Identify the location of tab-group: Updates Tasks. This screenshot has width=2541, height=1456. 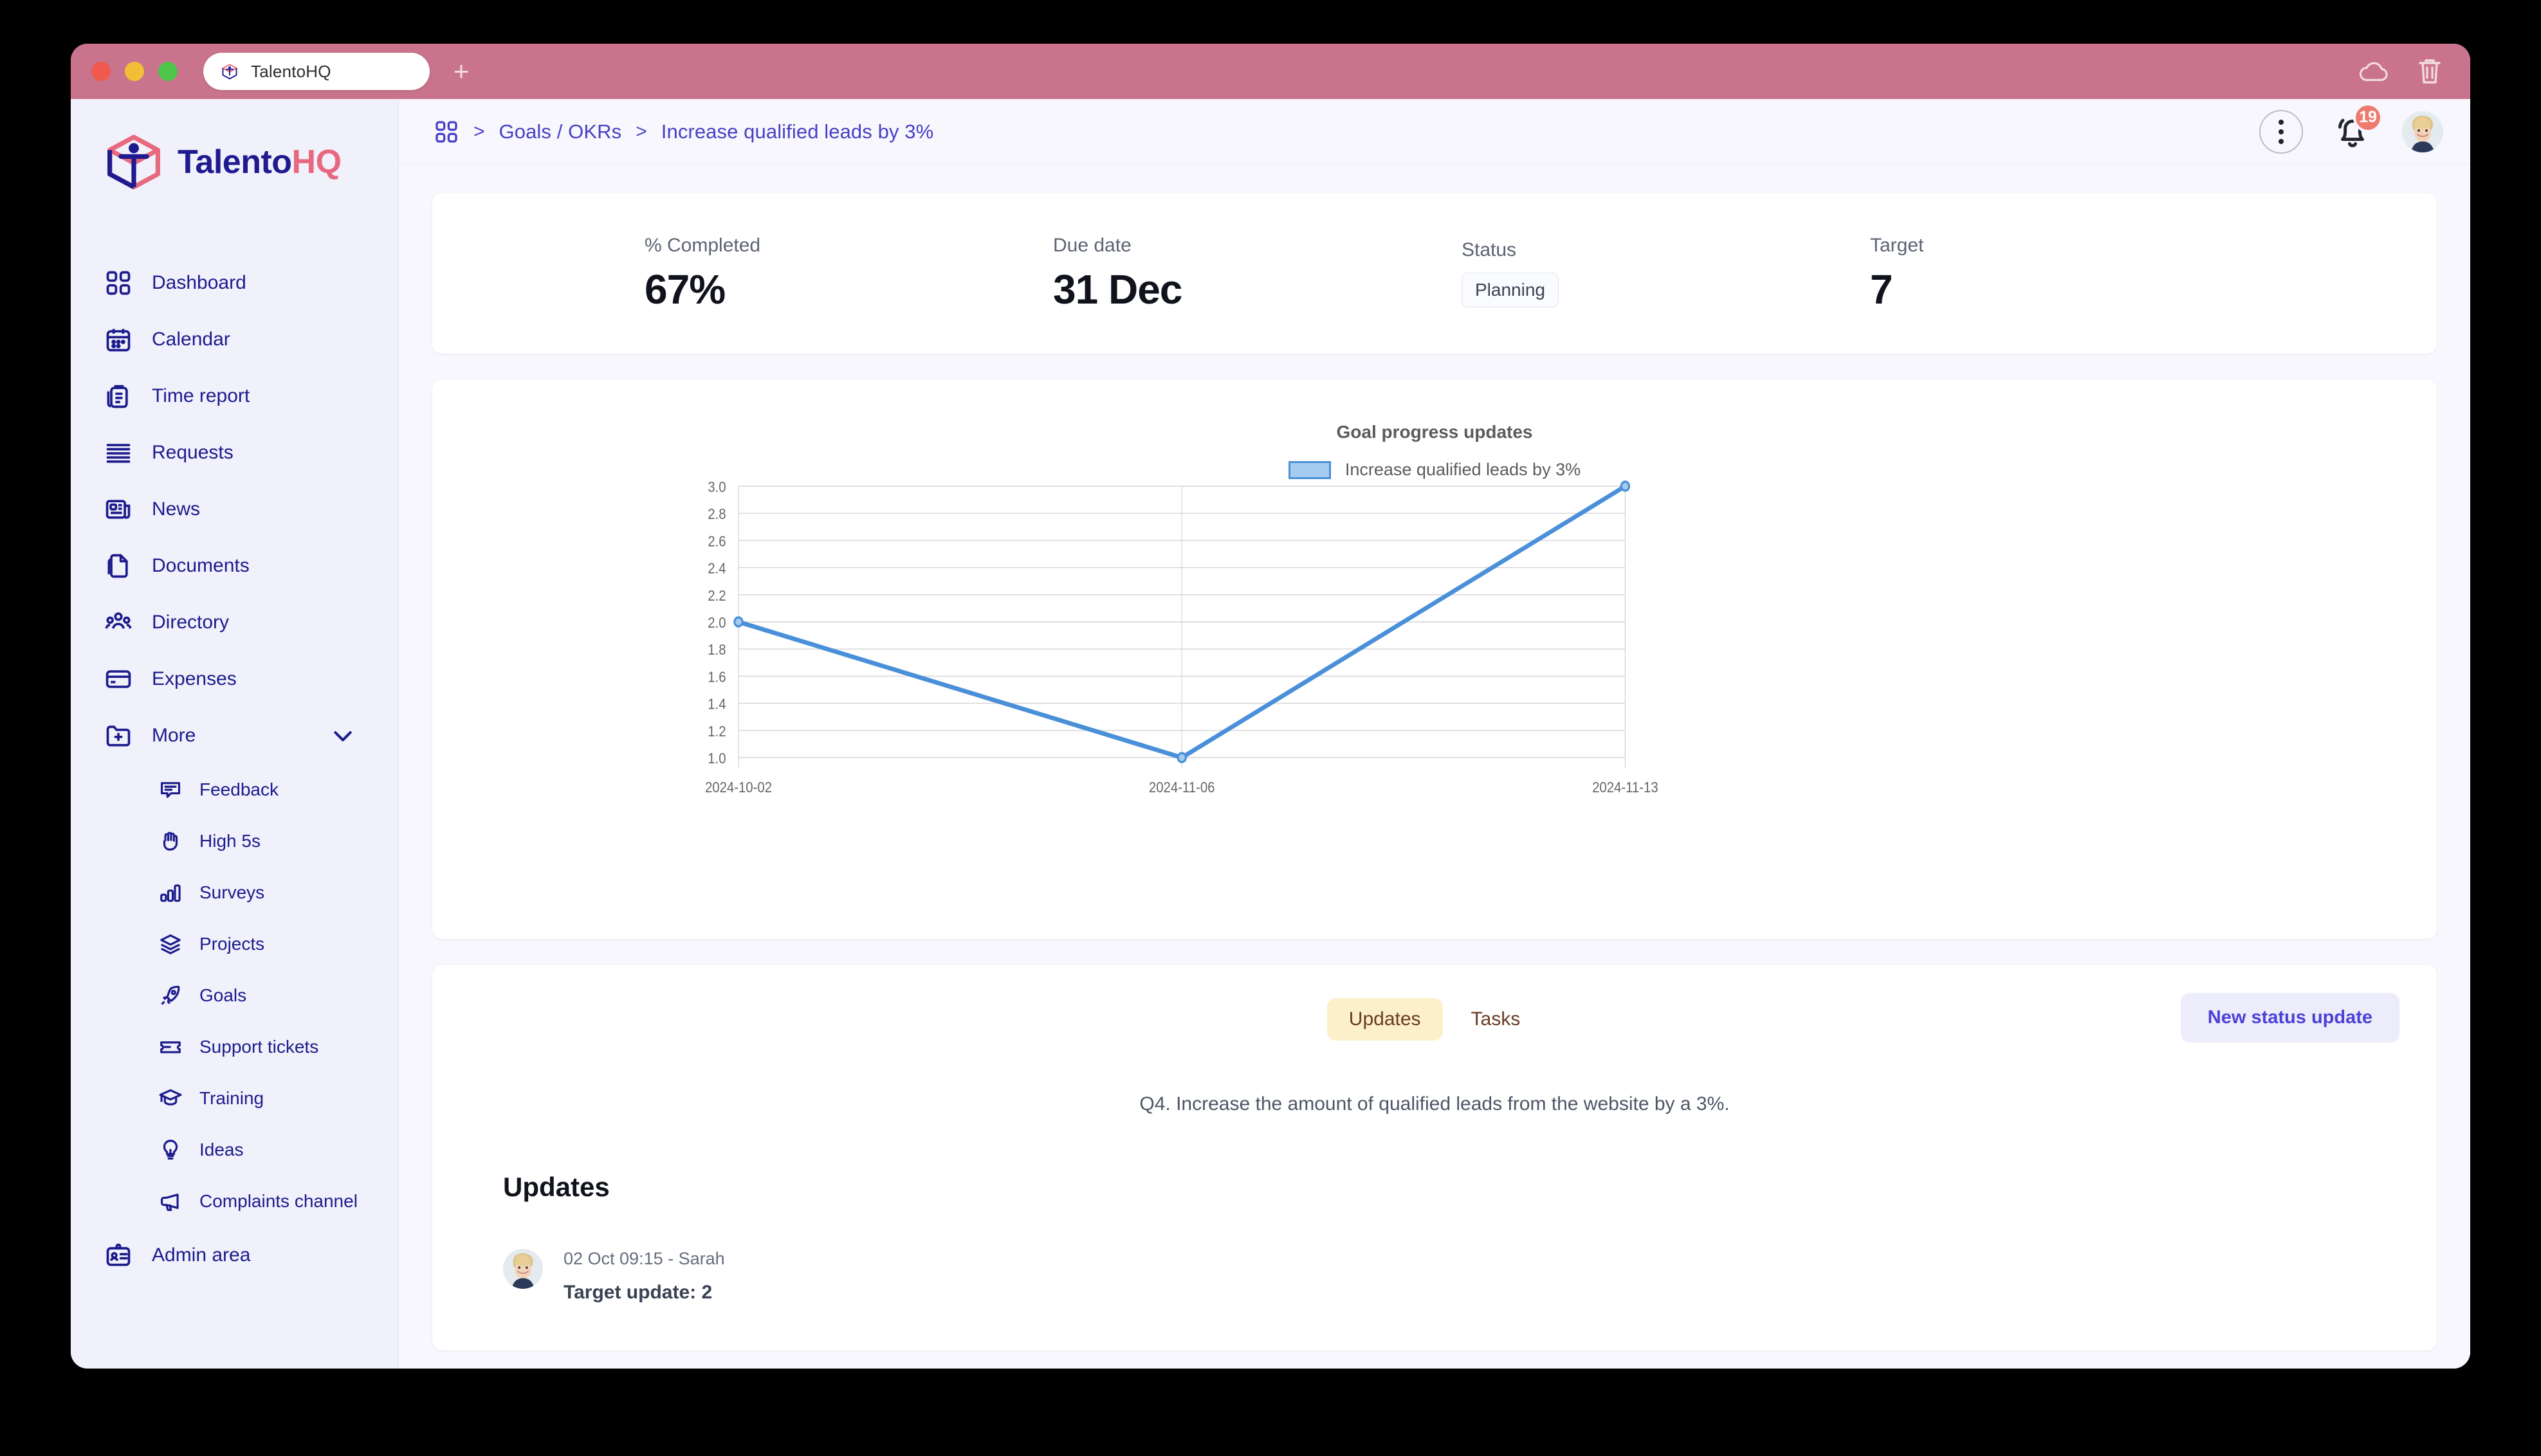
(1434, 1019).